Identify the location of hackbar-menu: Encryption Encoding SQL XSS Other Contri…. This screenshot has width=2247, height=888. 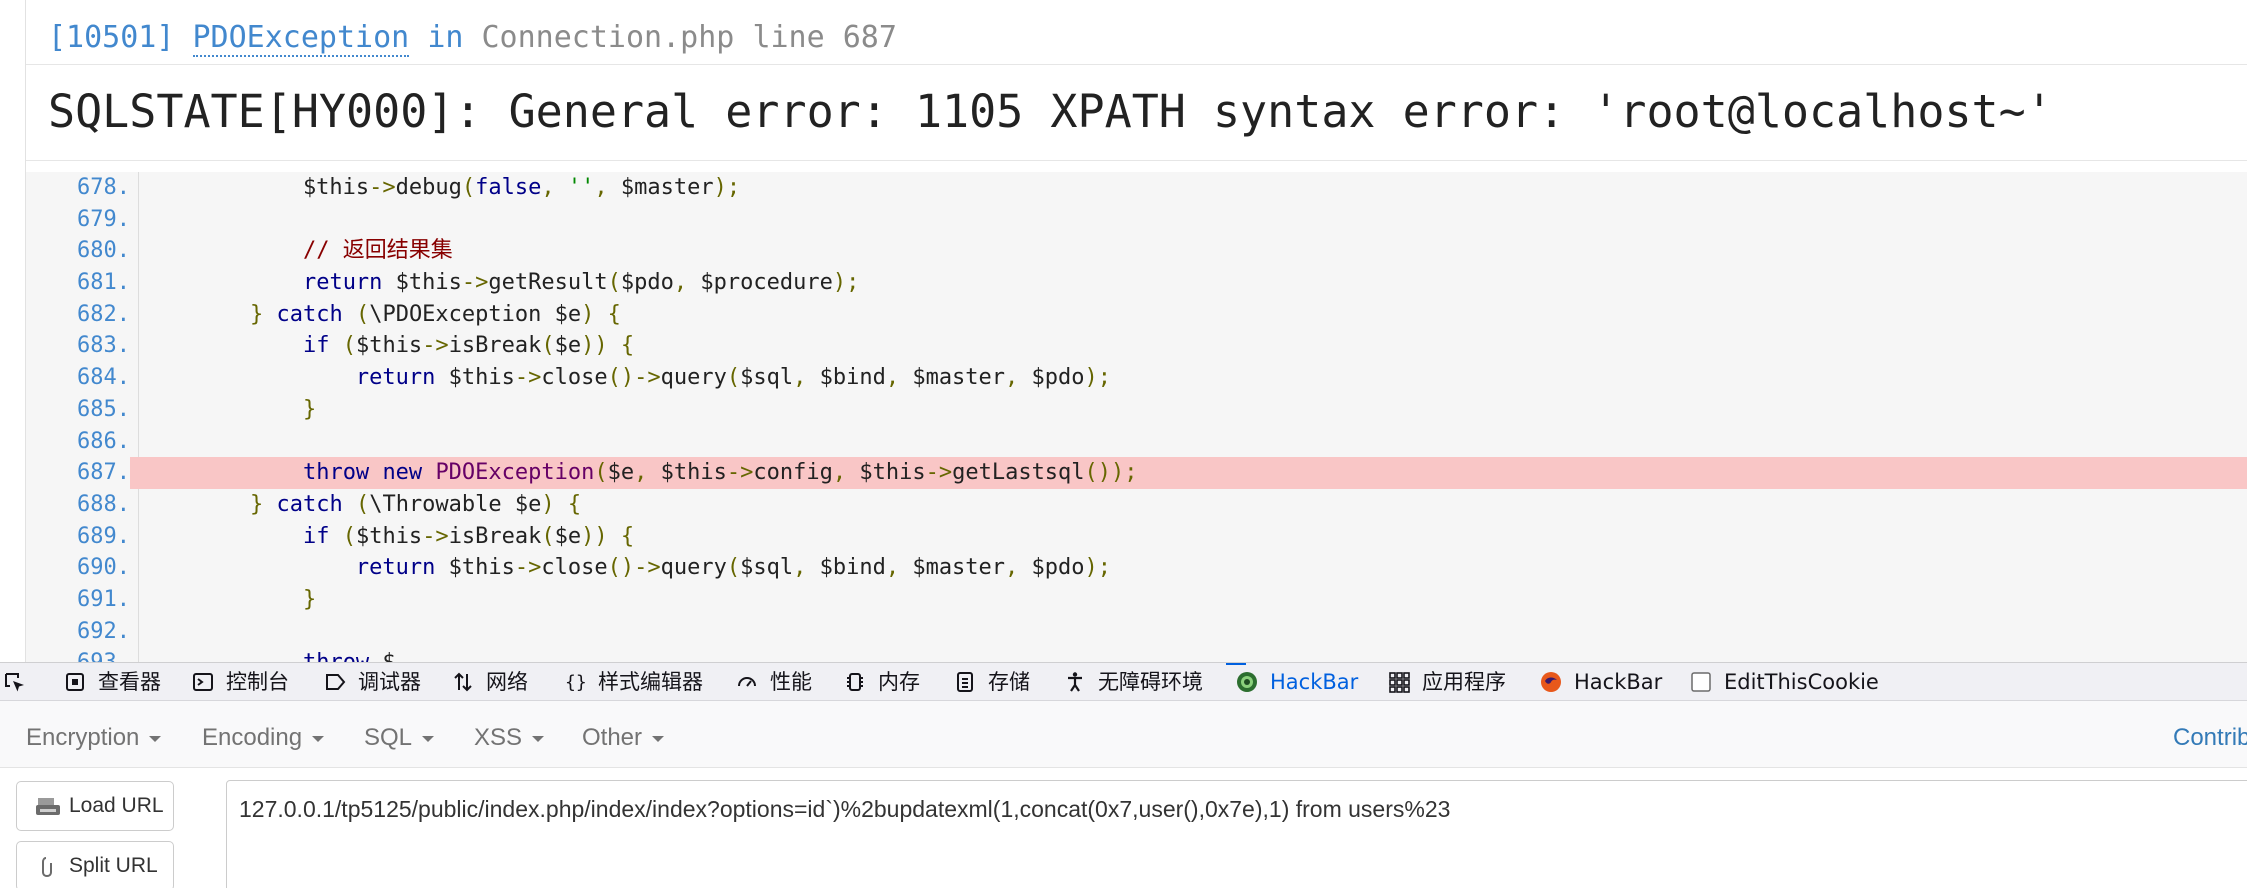
(1123, 738).